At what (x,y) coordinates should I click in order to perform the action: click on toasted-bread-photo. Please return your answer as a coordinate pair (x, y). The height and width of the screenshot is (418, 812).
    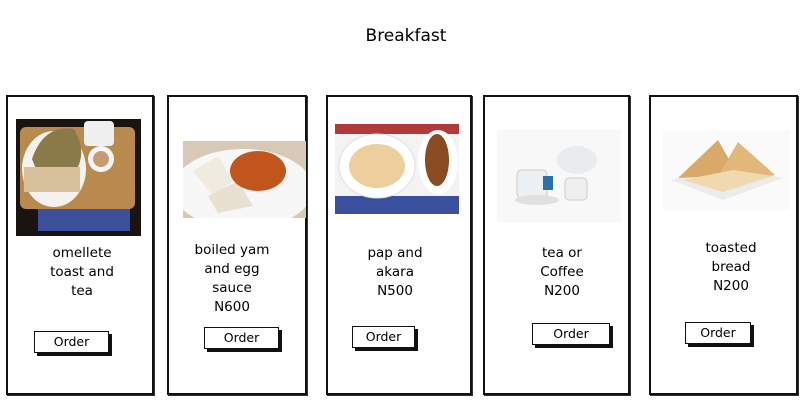
    Looking at the image, I should click on (726, 170).